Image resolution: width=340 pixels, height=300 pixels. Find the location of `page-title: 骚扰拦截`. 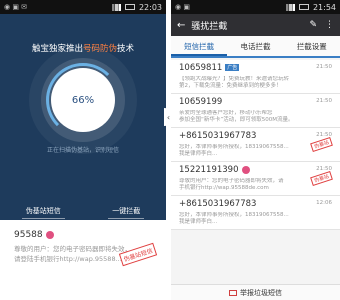

page-title: 骚扰拦截 is located at coordinates (209, 26).